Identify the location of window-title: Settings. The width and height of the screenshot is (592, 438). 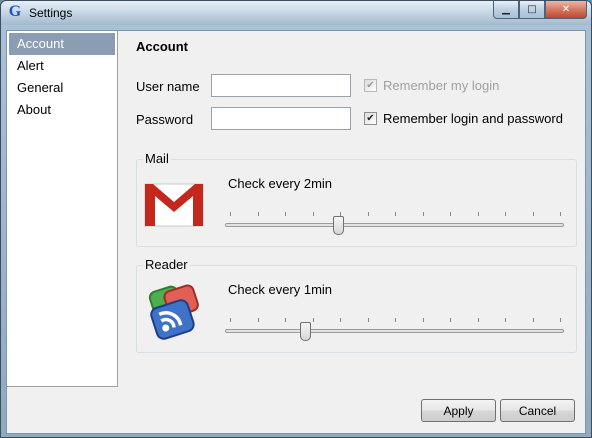
(51, 13).